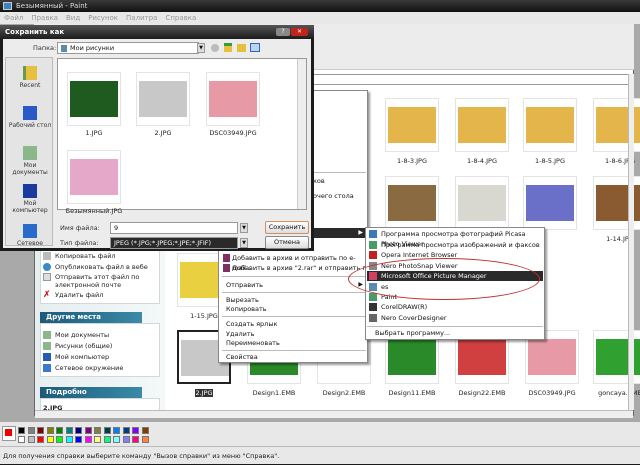 The width and height of the screenshot is (640, 465). Describe the element at coordinates (550, 161) in the screenshot. I see `thumbnail-label: 1-8-5.JPG` at that location.